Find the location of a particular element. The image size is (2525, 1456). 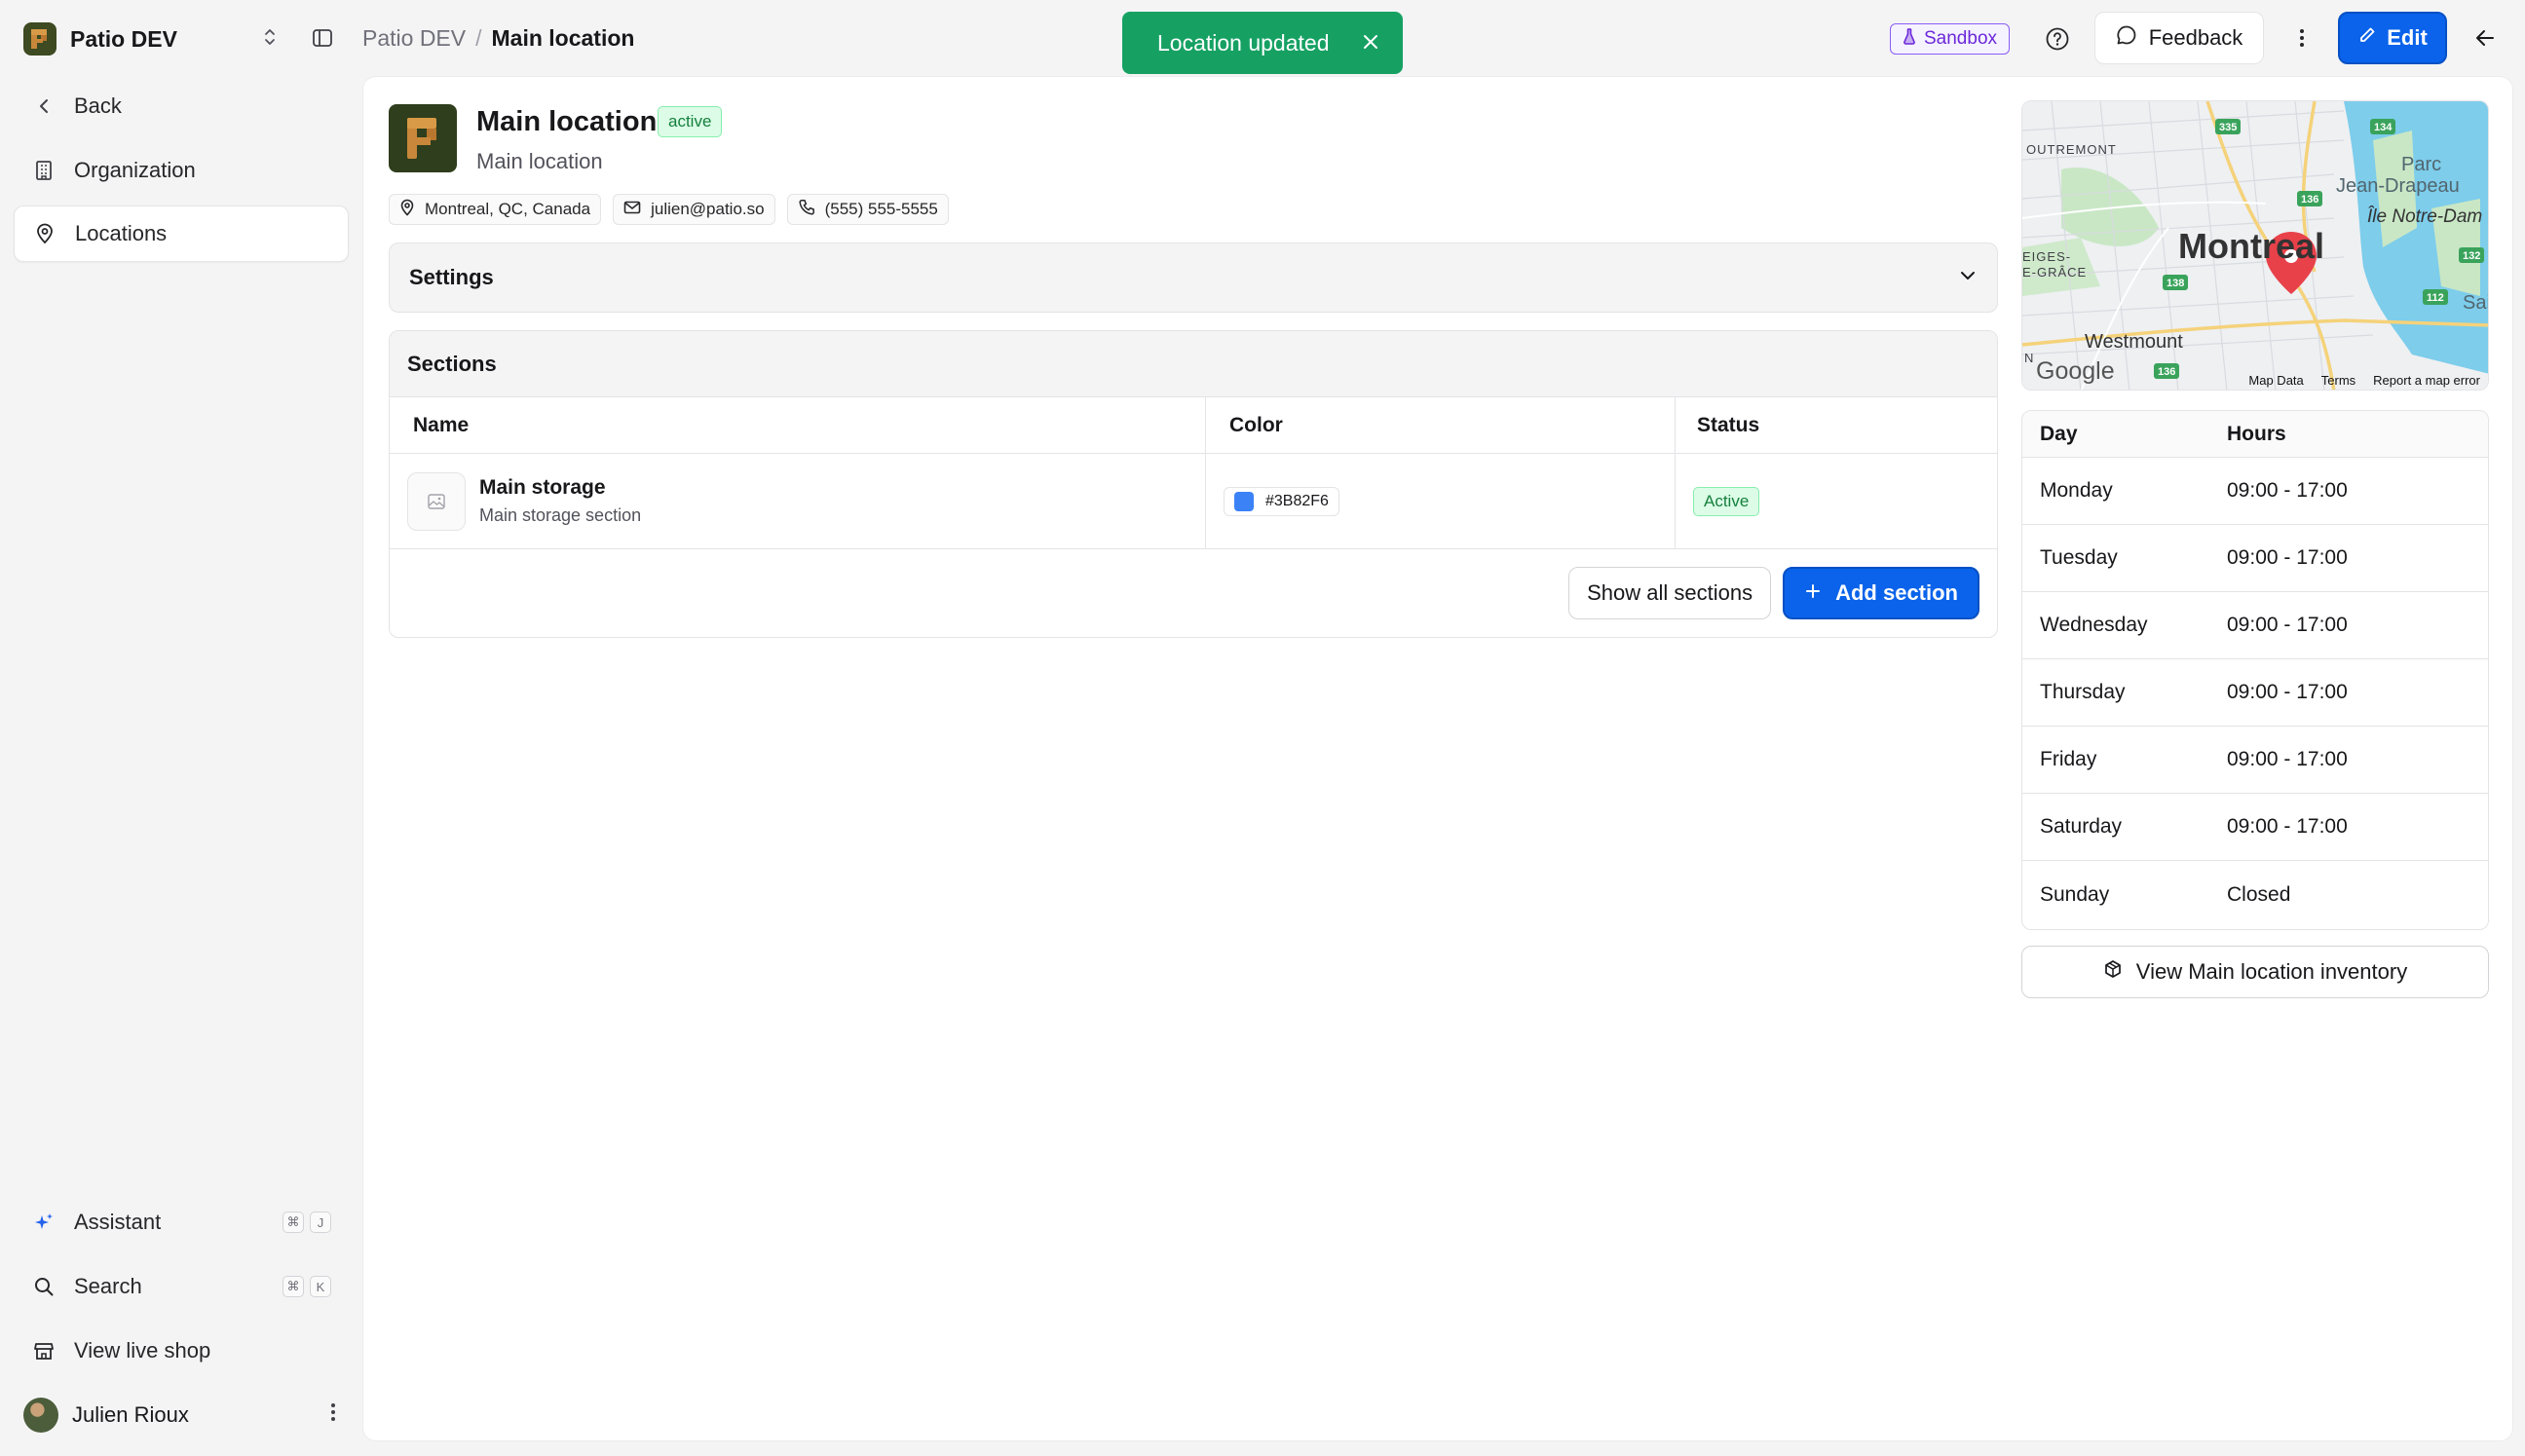

image-placeholder-icon is located at coordinates (436, 501).